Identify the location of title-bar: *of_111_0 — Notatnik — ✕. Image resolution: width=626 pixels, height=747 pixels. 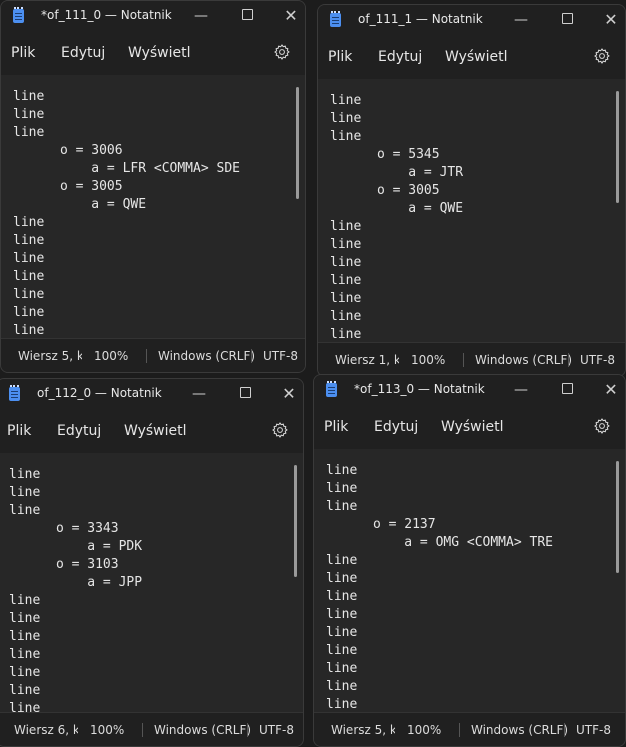
(153, 16).